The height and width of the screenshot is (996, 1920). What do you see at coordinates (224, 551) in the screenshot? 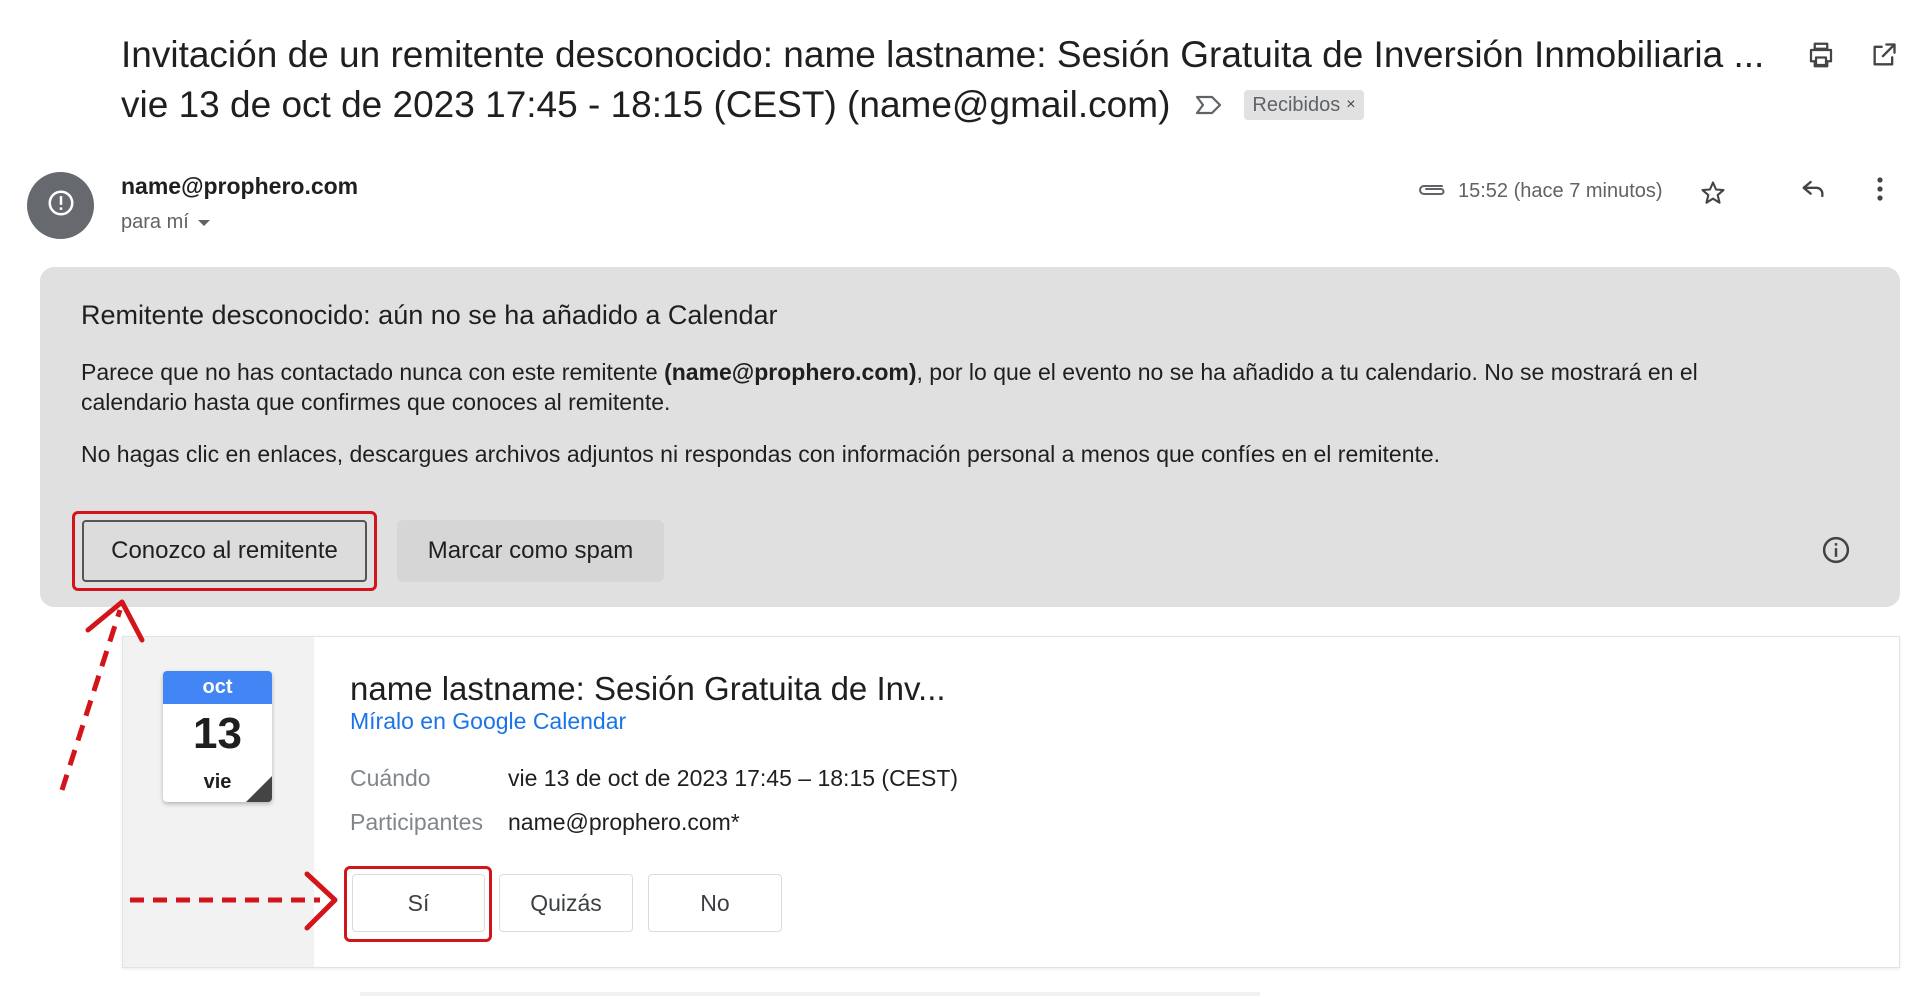
I see `know-sender-button: Conozco al remitente` at bounding box center [224, 551].